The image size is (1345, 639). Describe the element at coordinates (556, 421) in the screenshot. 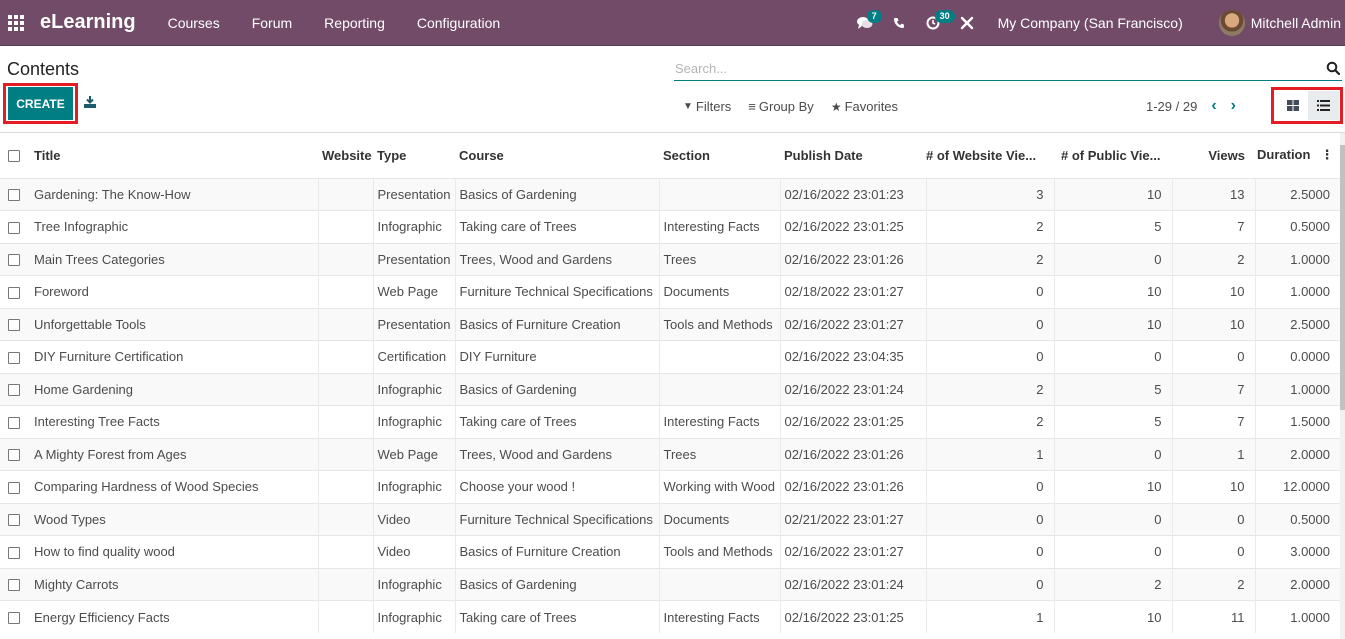

I see `cell-course: Taking care of Trees` at that location.